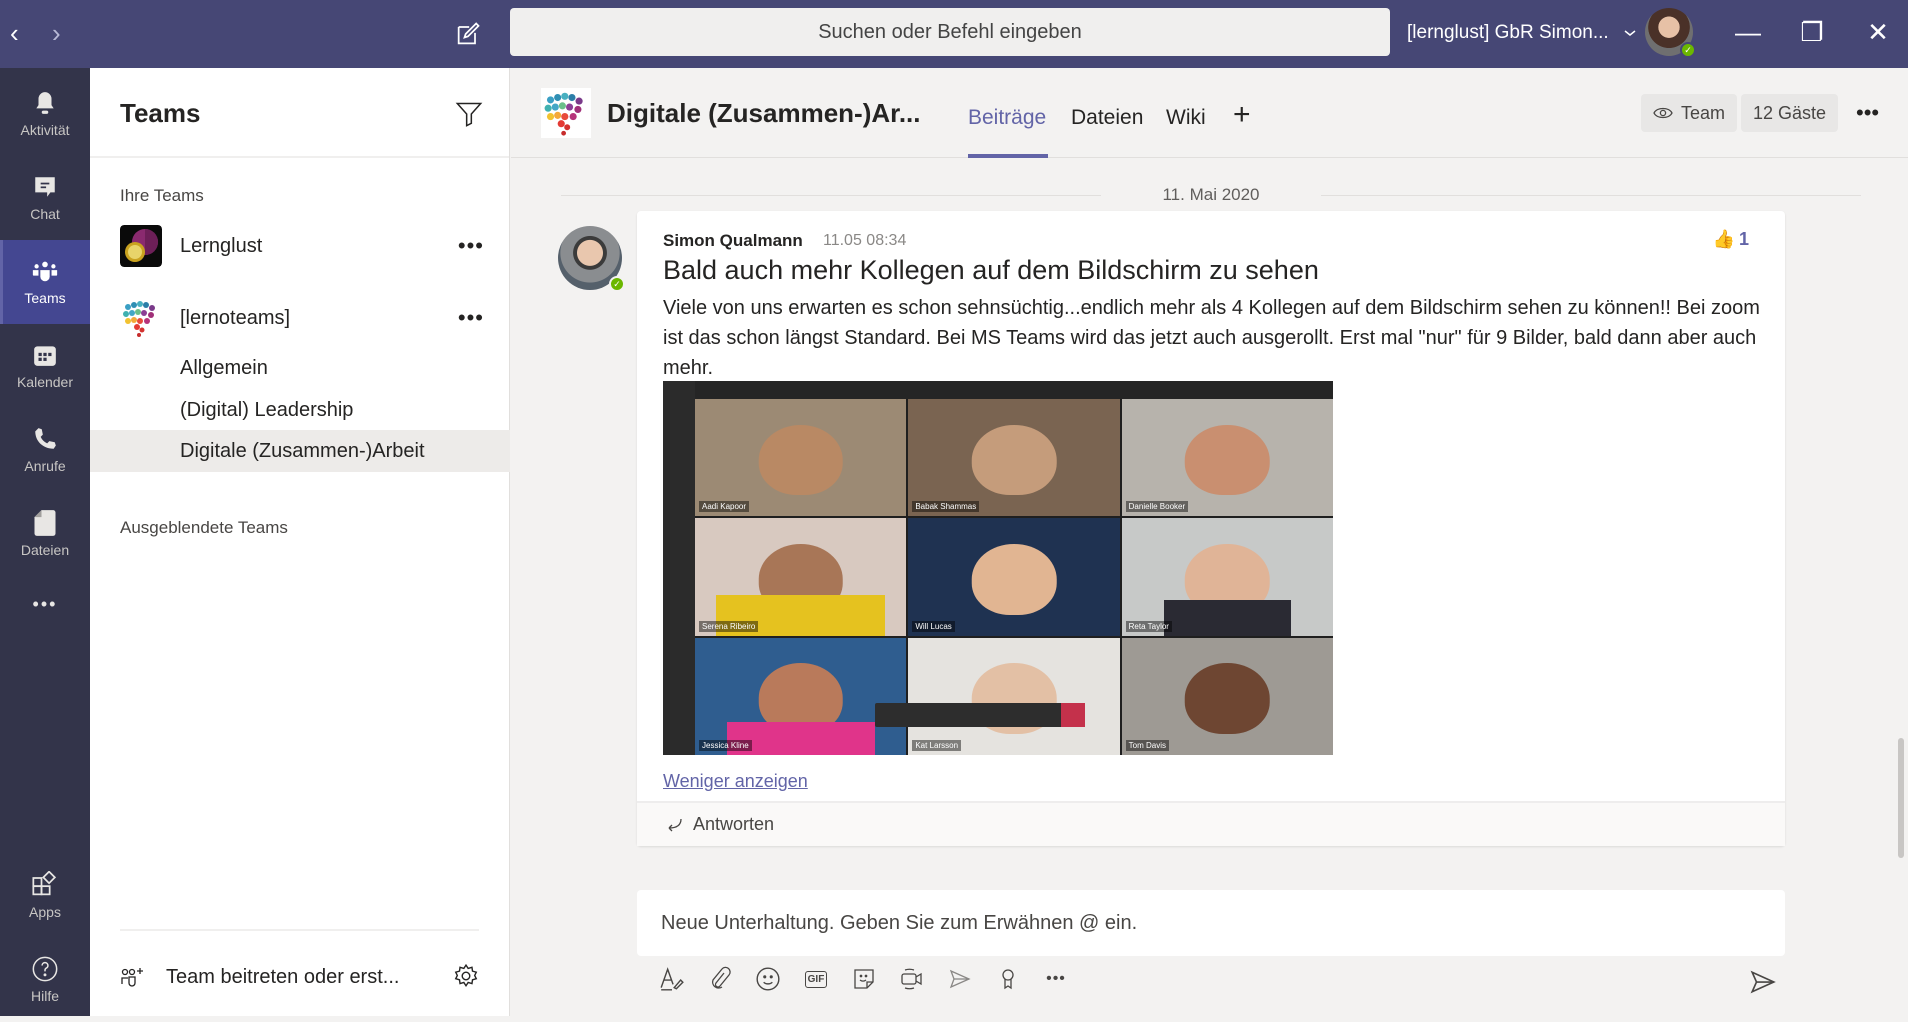  Describe the element at coordinates (1867, 113) in the screenshot. I see `channel-more-button: •••` at that location.